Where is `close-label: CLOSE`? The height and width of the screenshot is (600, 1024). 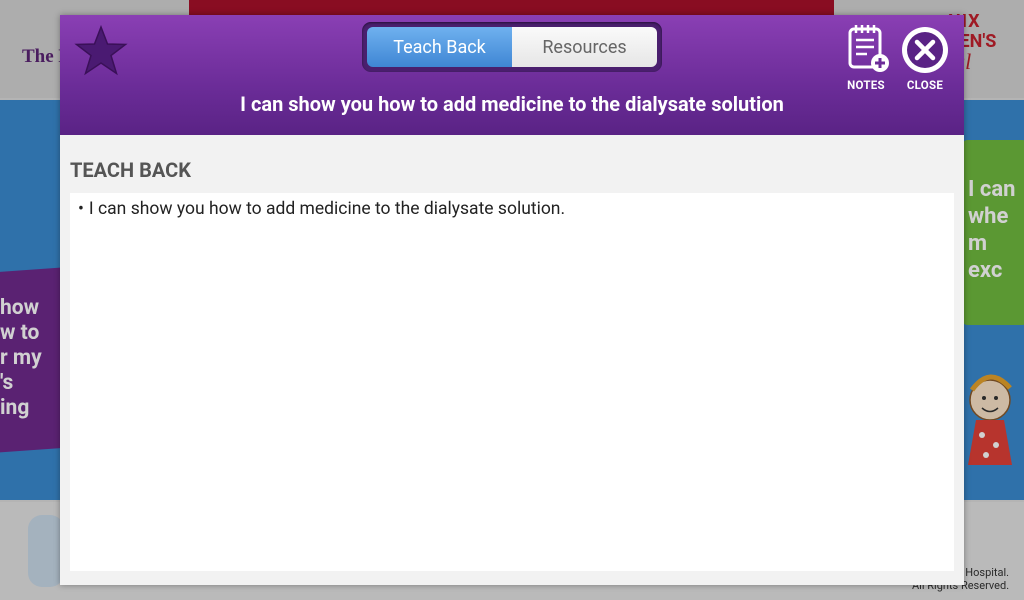 close-label: CLOSE is located at coordinates (925, 85).